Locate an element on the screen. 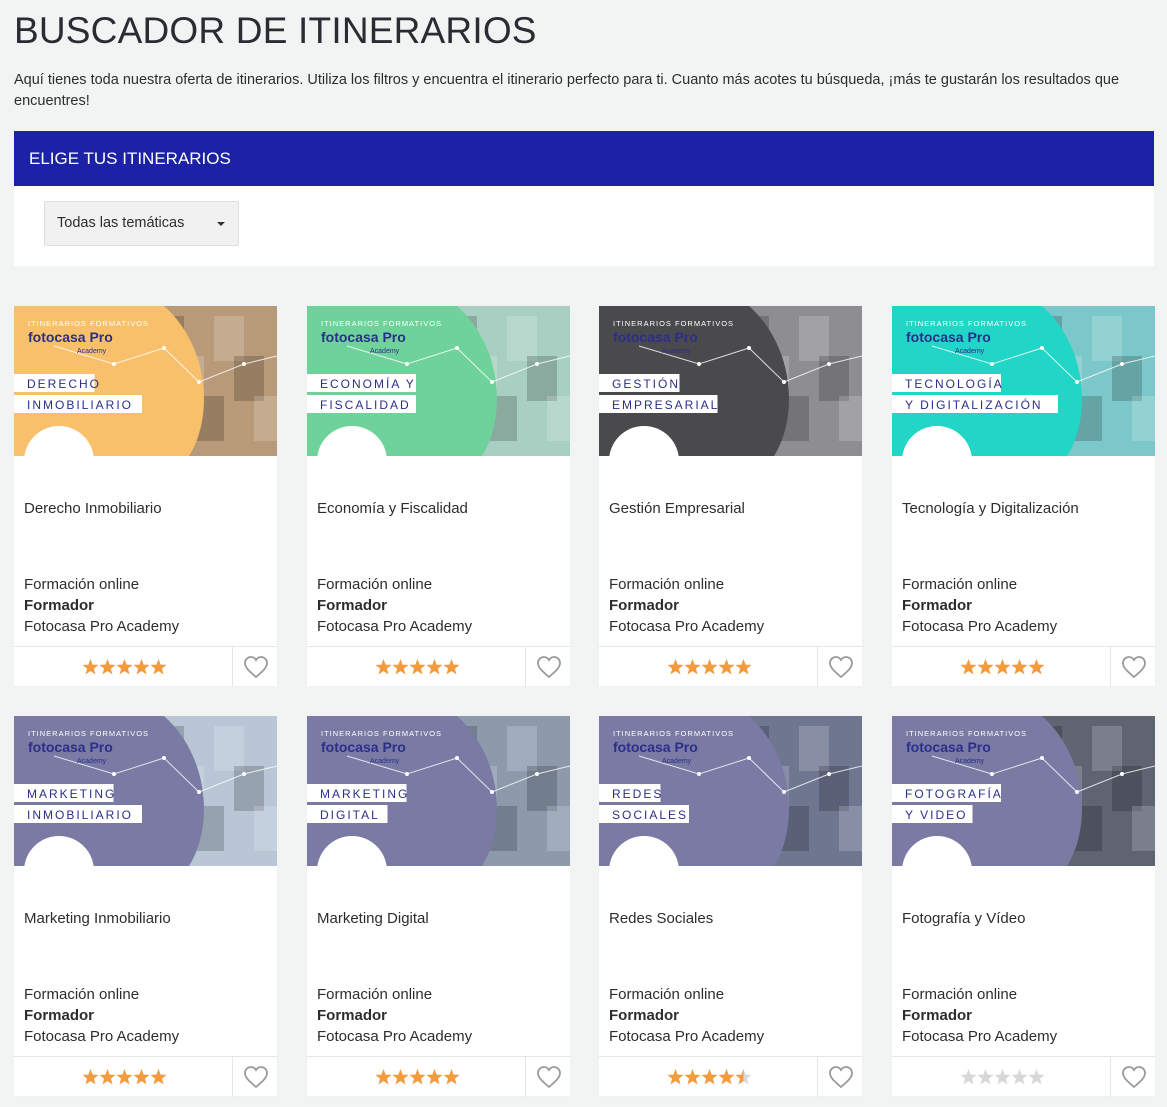  banner-label-line2: Y VIDEO is located at coordinates (936, 815).